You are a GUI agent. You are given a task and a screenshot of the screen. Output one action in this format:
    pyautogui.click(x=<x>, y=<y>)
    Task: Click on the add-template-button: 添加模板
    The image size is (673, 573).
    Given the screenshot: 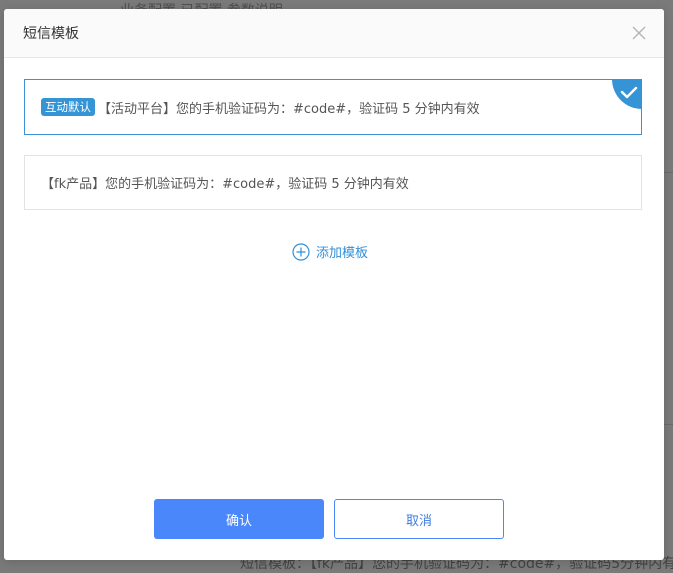 What is the action you would take?
    pyautogui.click(x=330, y=251)
    